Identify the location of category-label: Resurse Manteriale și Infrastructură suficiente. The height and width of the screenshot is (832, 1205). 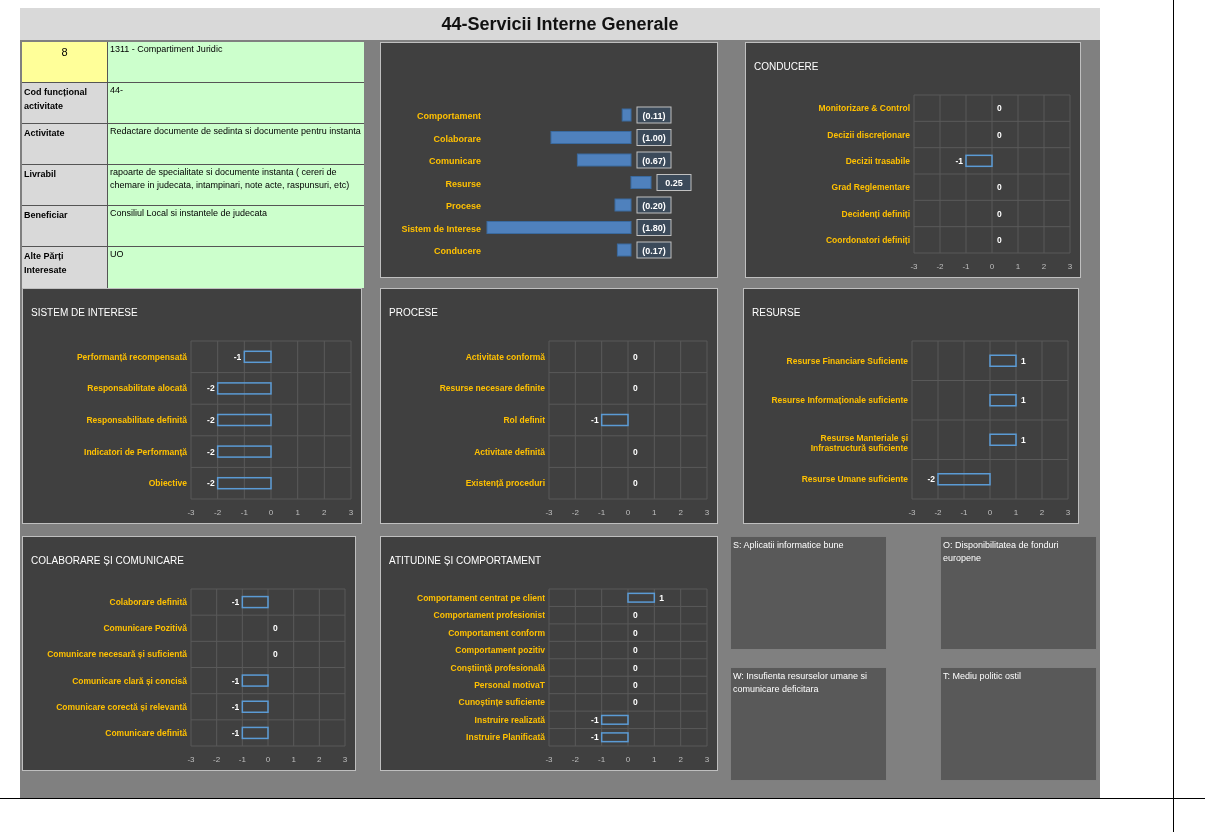
(859, 442).